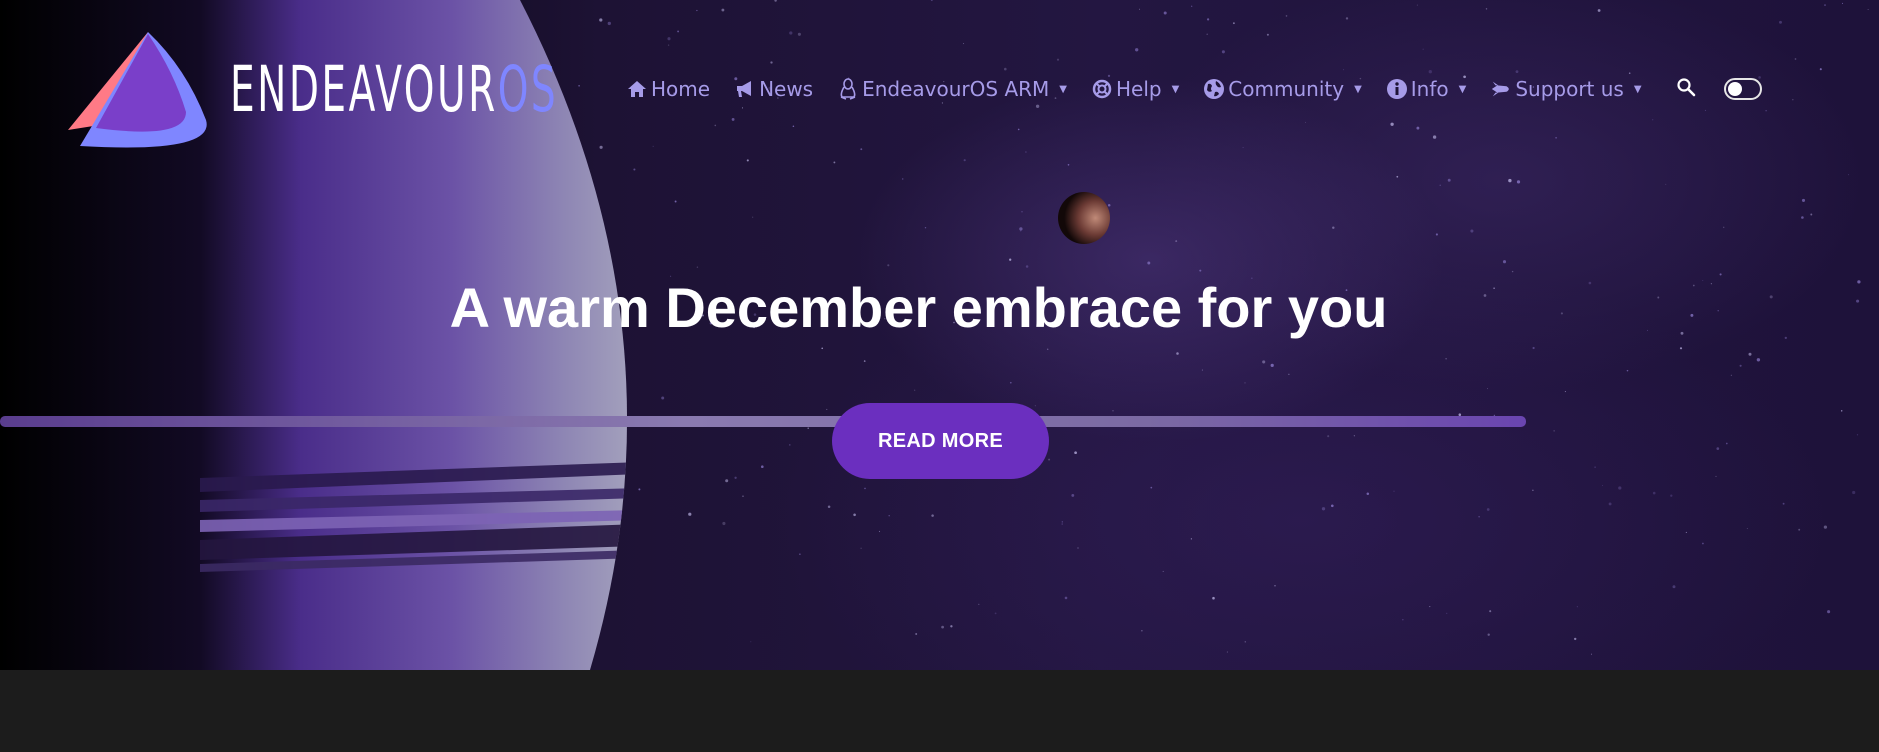  I want to click on nav-item-help: Help ▼, so click(1135, 89).